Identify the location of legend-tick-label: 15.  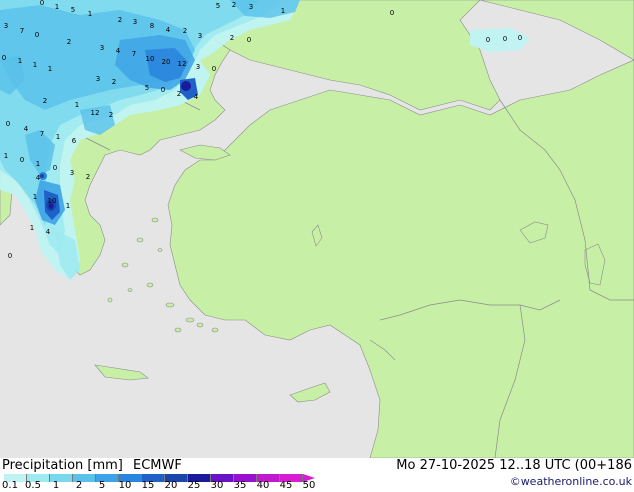
(148, 485).